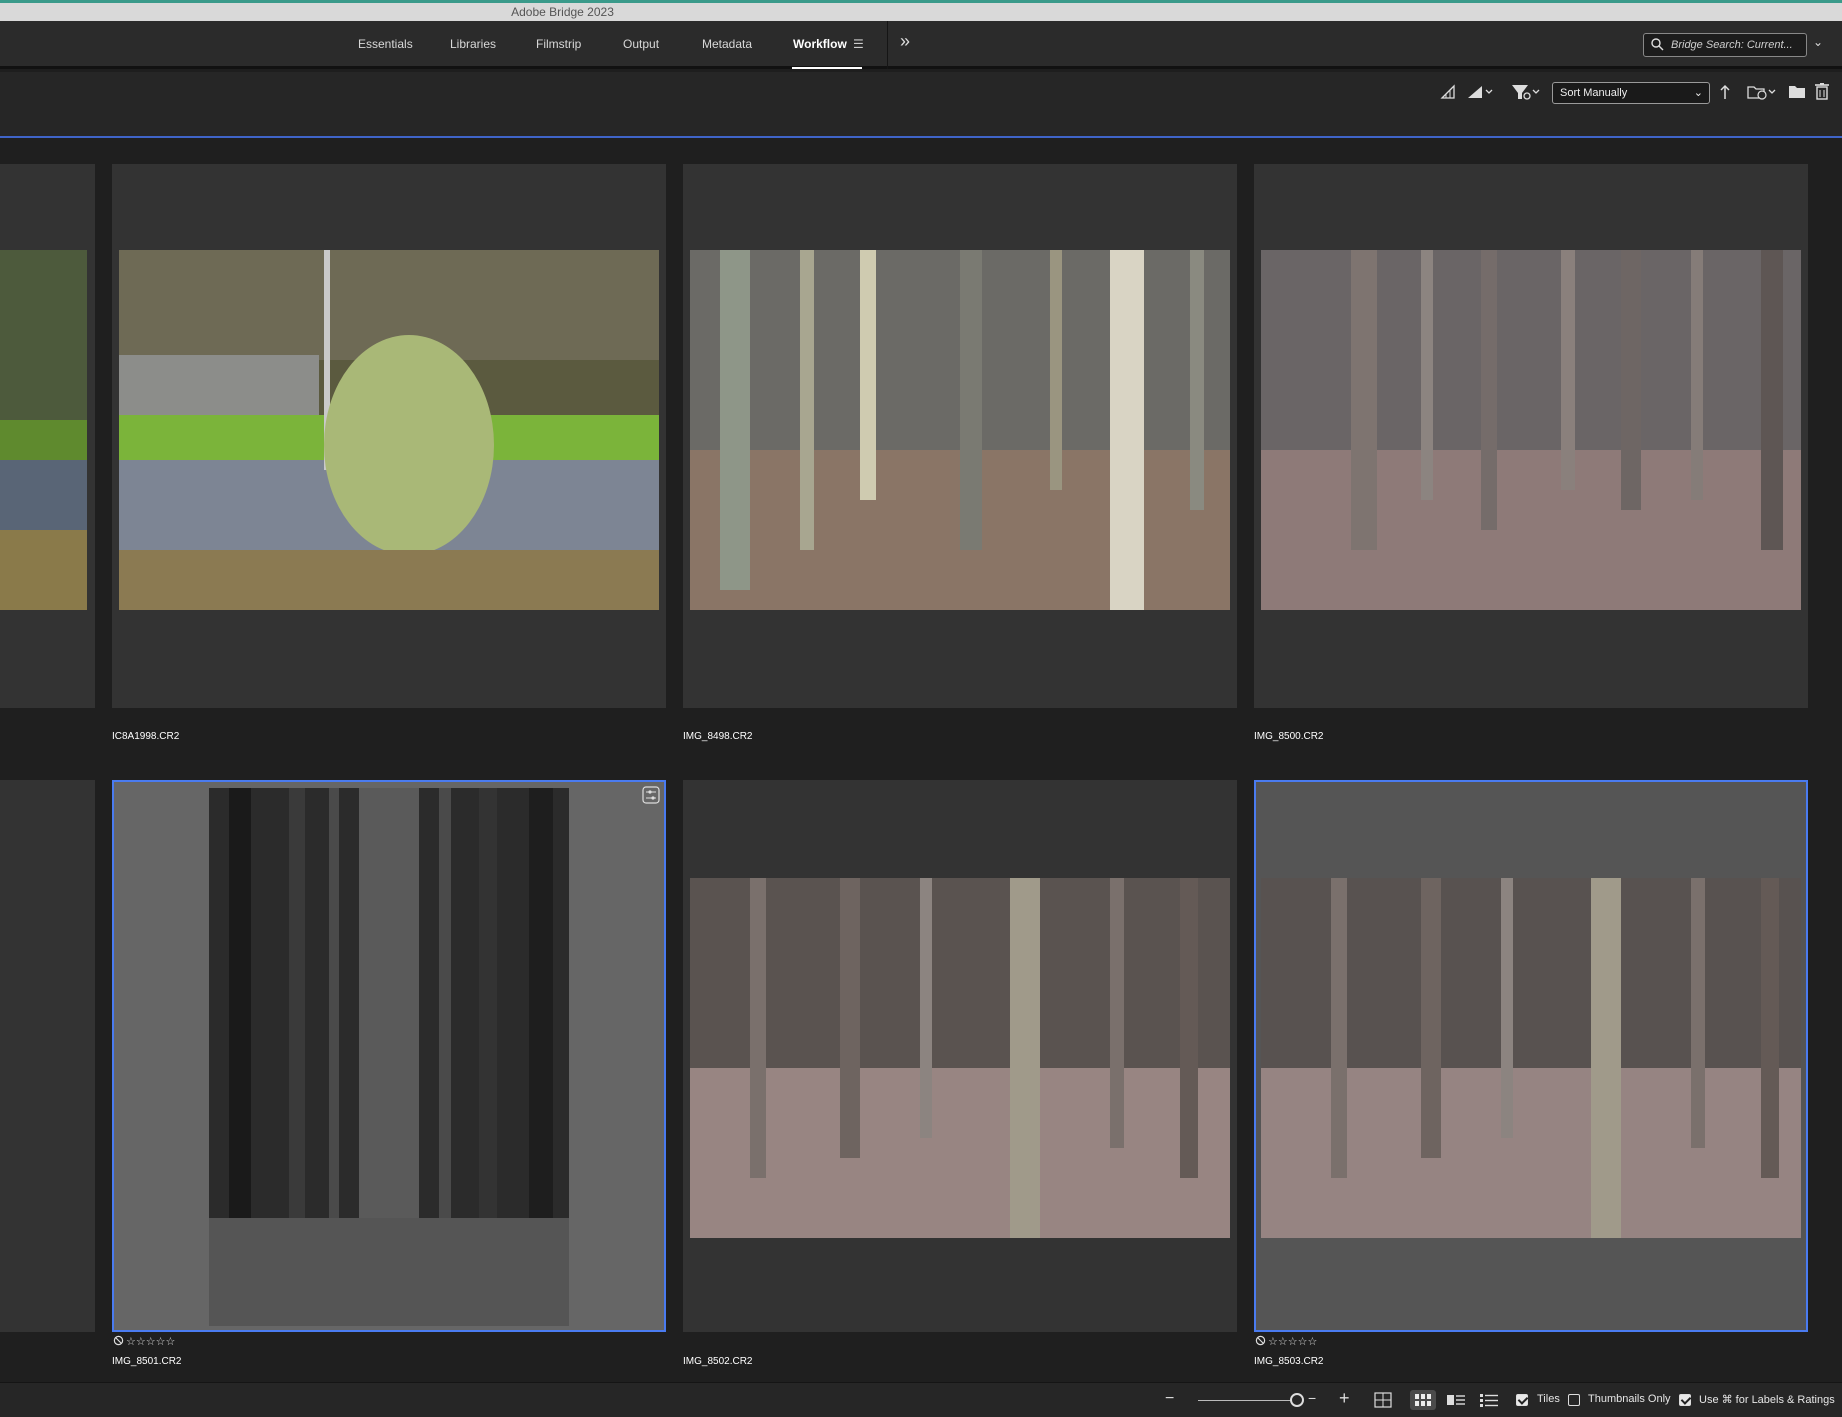  Describe the element at coordinates (727, 44) in the screenshot. I see `tab-metadata: Metadata` at that location.